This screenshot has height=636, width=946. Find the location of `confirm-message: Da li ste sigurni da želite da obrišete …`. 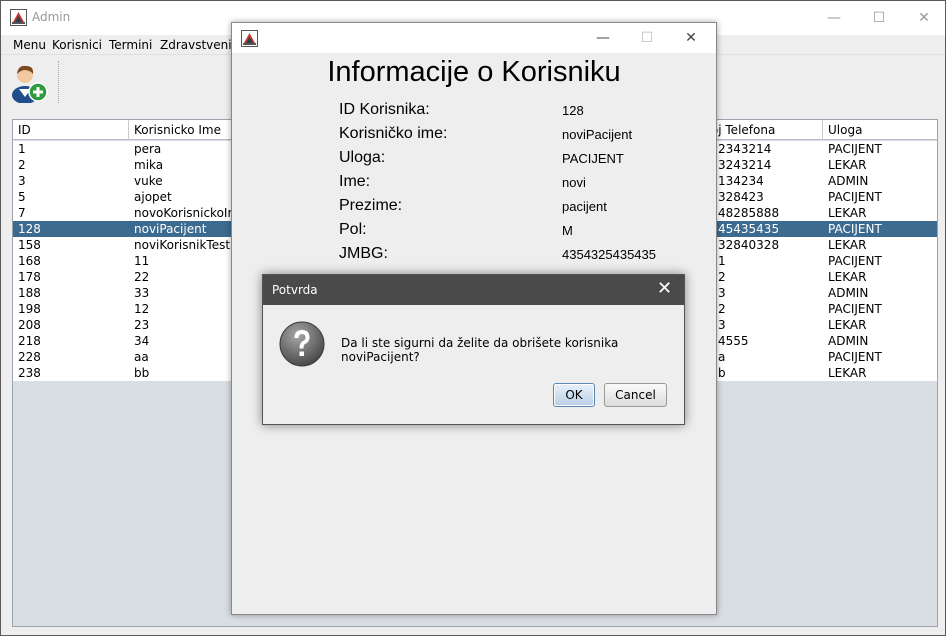

confirm-message: Da li ste sigurni da želite da obrišete … is located at coordinates (480, 350).